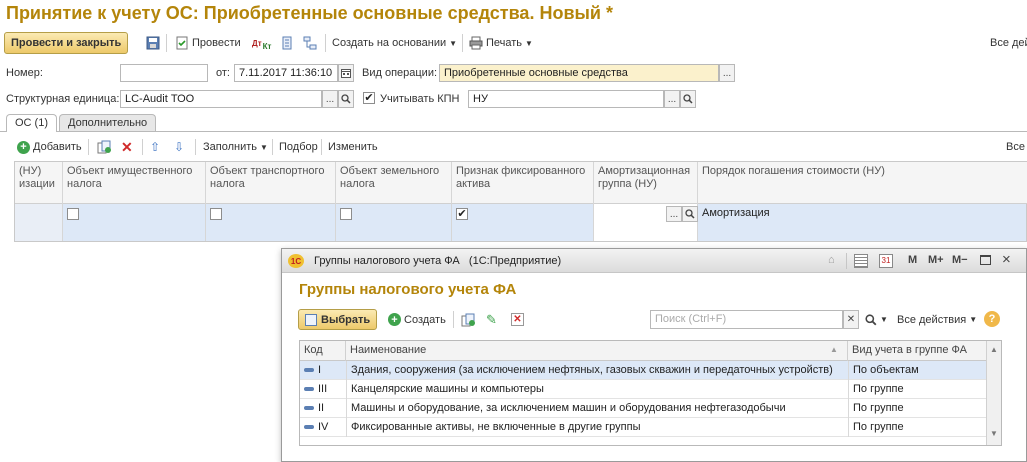 The width and height of the screenshot is (1027, 462). What do you see at coordinates (271, 183) in the screenshot?
I see `column-header: Объект транспортного налога` at bounding box center [271, 183].